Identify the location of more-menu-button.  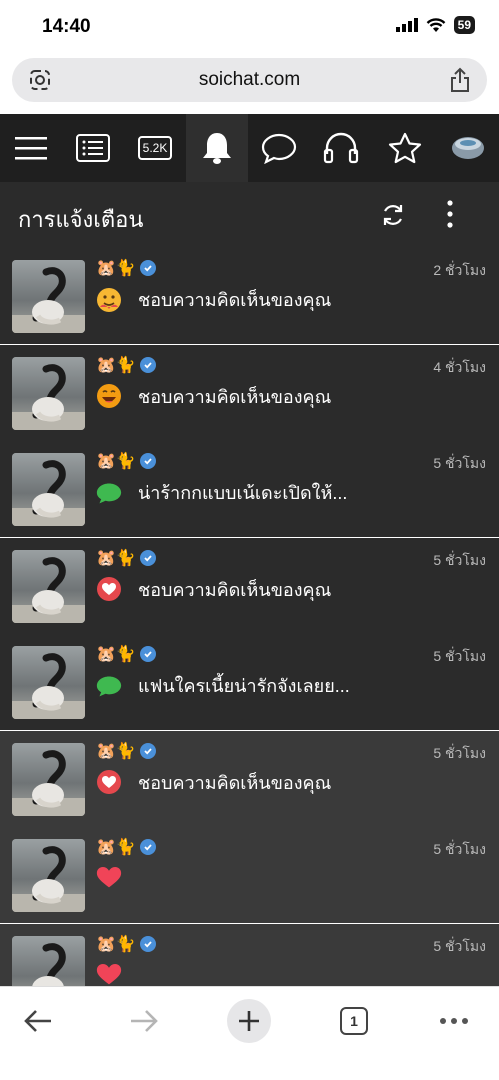
(454, 1021).